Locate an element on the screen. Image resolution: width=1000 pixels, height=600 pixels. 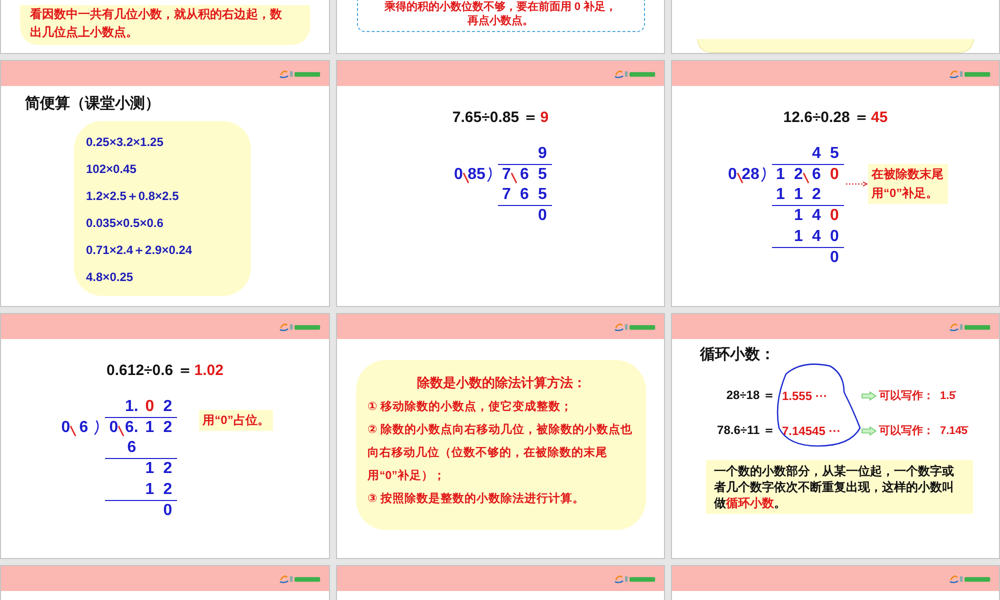
method-step: ② 除数的小数点向右移动几位，被除数的小数点也向右移动几位（位数不够的，在被除数的末尾用“0”补足）； is located at coordinates (502, 453).